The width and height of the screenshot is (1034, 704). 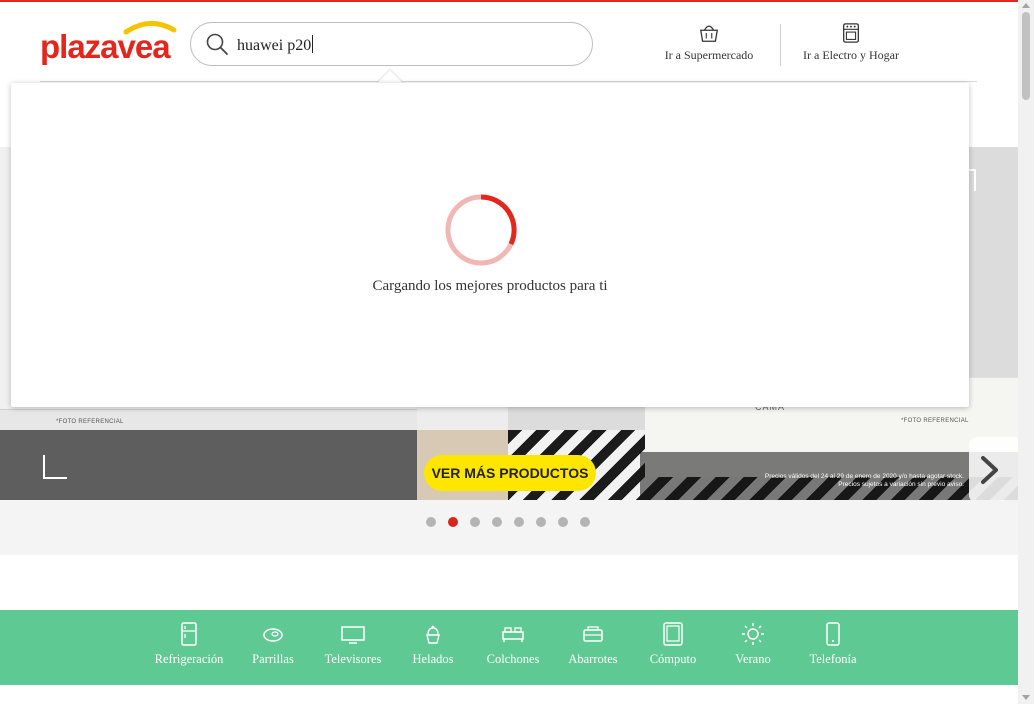 What do you see at coordinates (433, 634) in the screenshot?
I see `ice-cream-icon` at bounding box center [433, 634].